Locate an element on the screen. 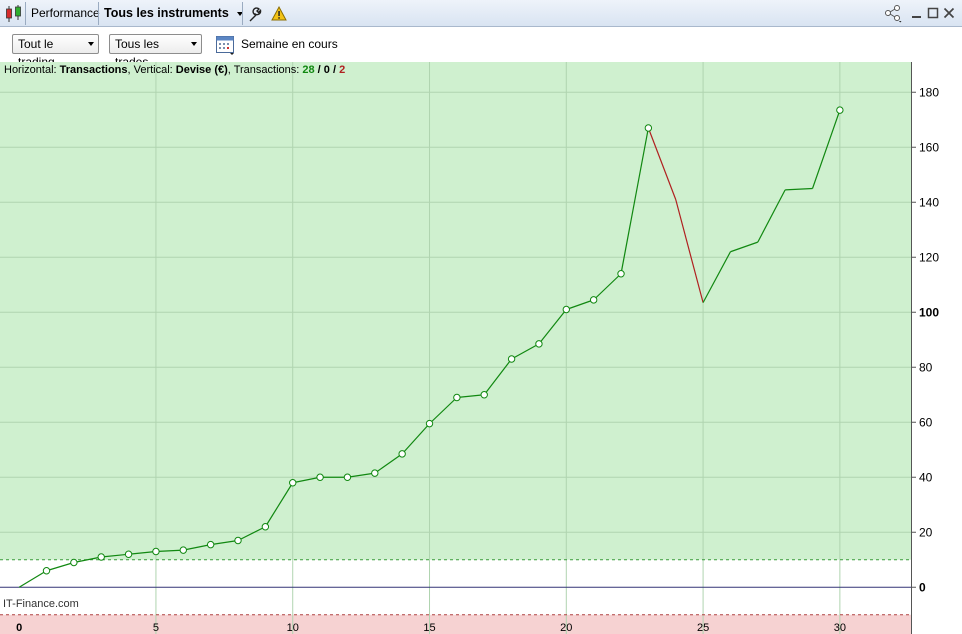 Image resolution: width=962 pixels, height=634 pixels. x-tick-label: 15 is located at coordinates (429, 628).